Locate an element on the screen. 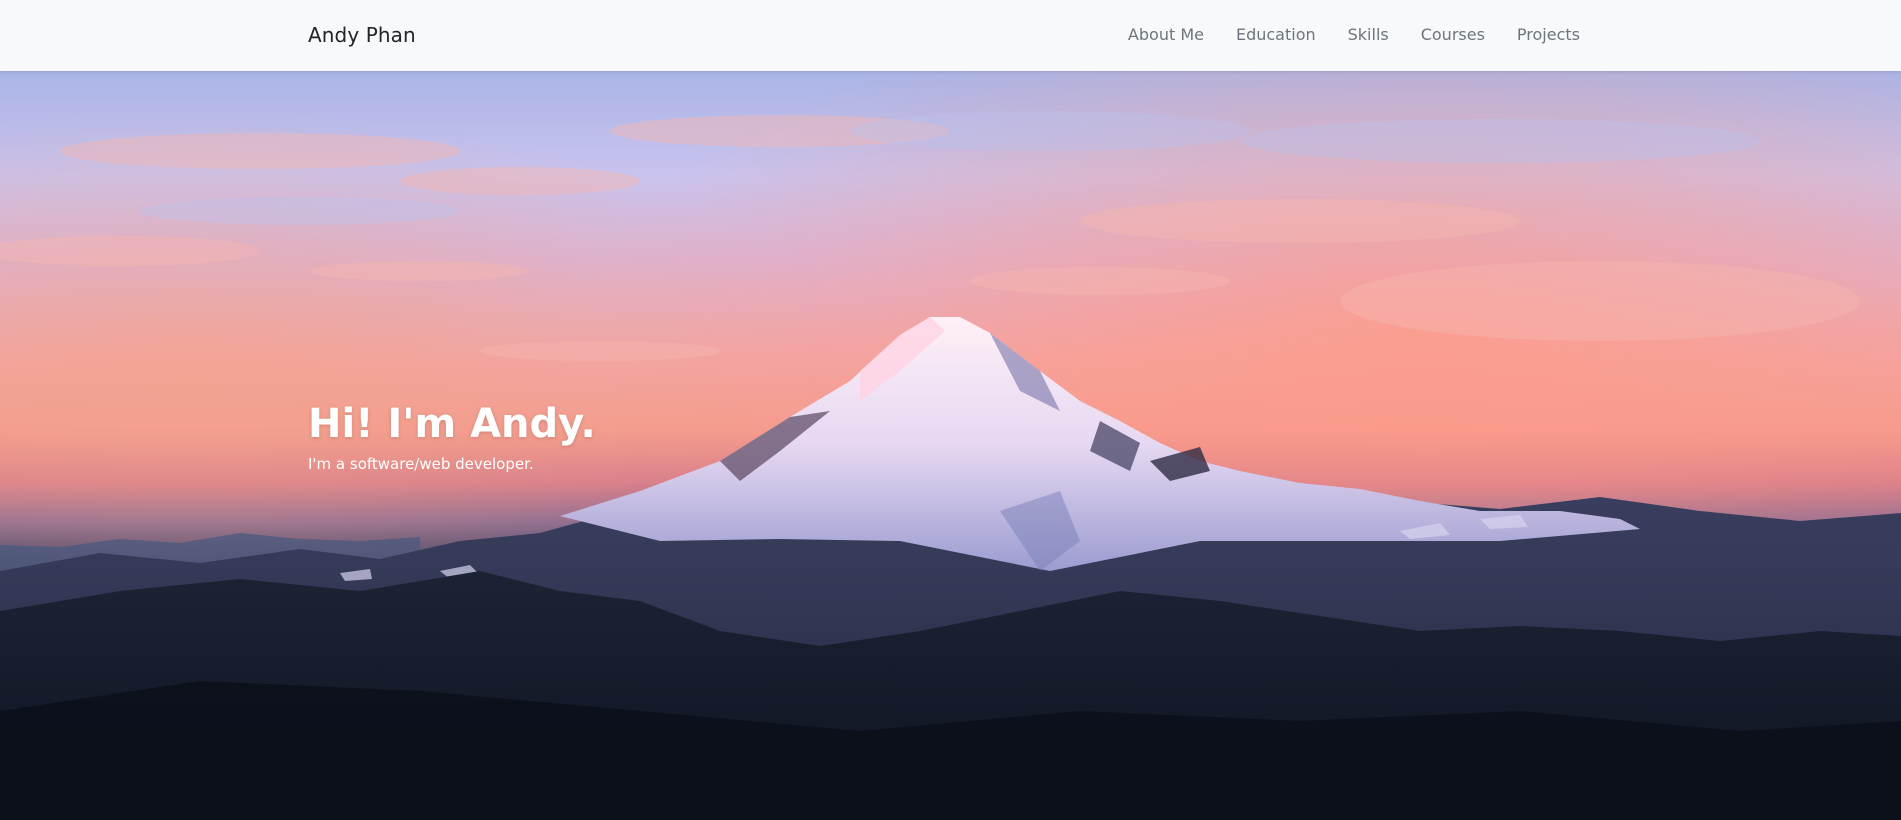 Image resolution: width=1901 pixels, height=820 pixels. nav-item-about-me: About Me is located at coordinates (1166, 34).